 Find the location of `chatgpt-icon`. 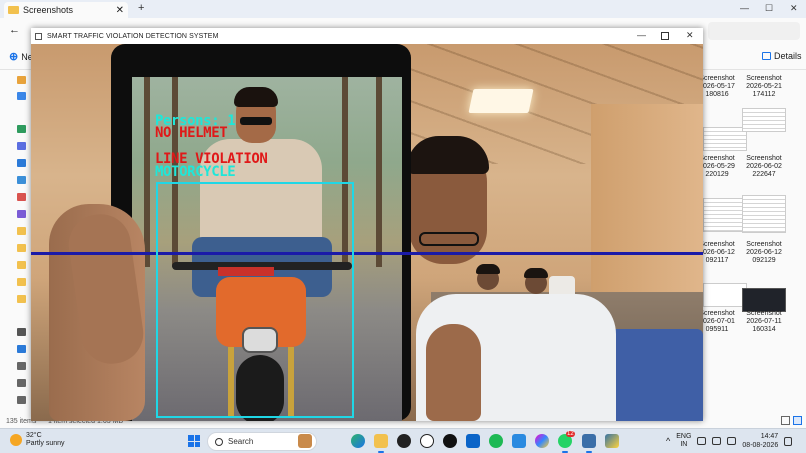

chatgpt-icon is located at coordinates (427, 441).